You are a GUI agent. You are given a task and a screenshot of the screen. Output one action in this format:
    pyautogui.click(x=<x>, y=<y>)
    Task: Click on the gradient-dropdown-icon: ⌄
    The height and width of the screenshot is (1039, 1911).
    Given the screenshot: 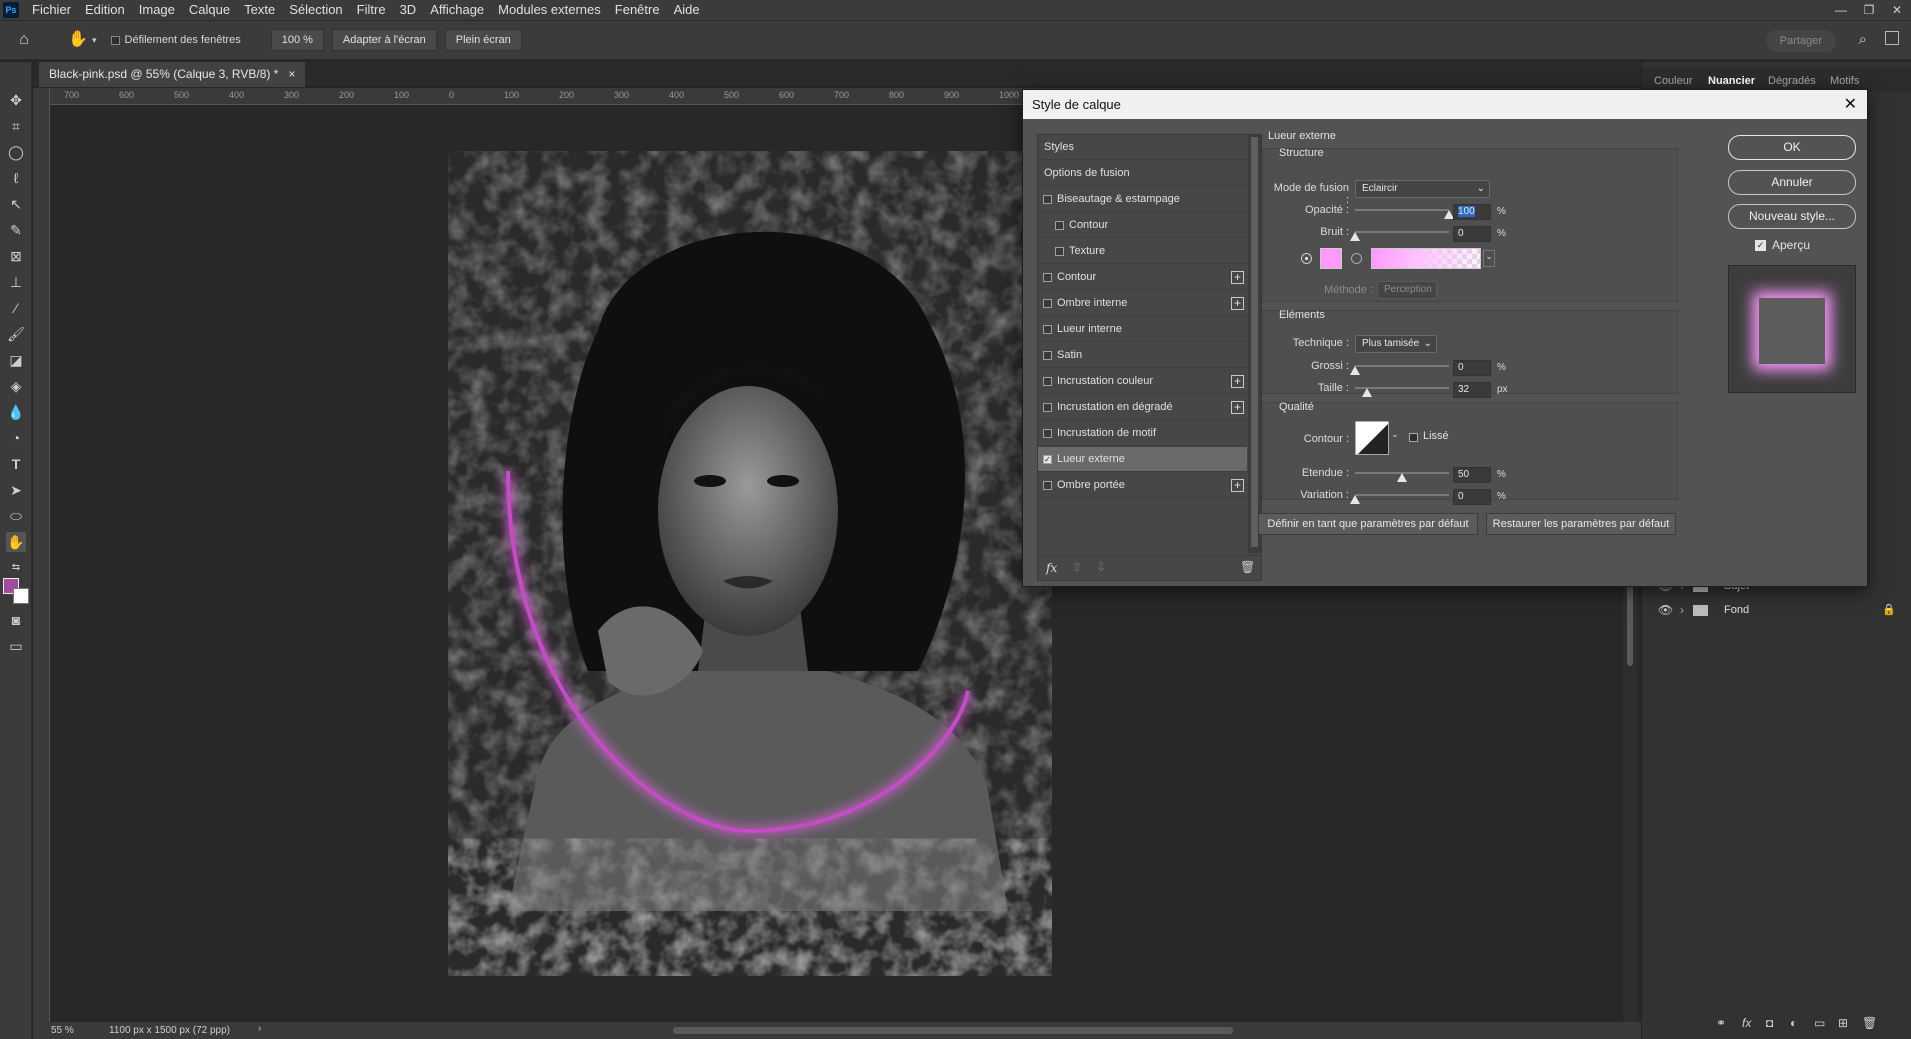 What is the action you would take?
    pyautogui.click(x=1489, y=258)
    